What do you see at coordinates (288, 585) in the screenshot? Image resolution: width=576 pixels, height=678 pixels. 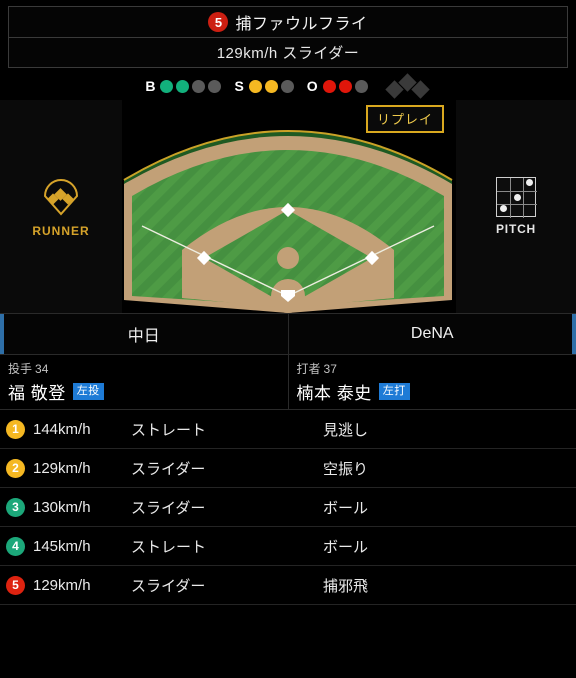 I see `pitch-row: 5 129km/h スライダー 捕邪飛` at bounding box center [288, 585].